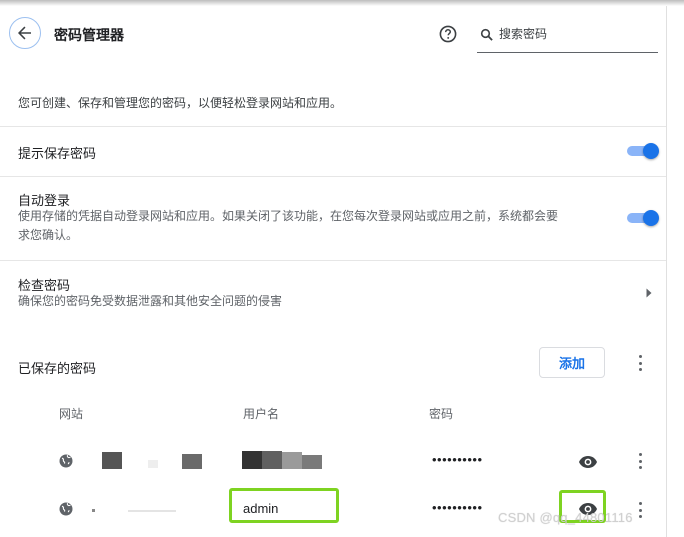 The width and height of the screenshot is (684, 537). Describe the element at coordinates (565, 517) in the screenshot. I see `watermark: CSDN @qq_44801116` at that location.